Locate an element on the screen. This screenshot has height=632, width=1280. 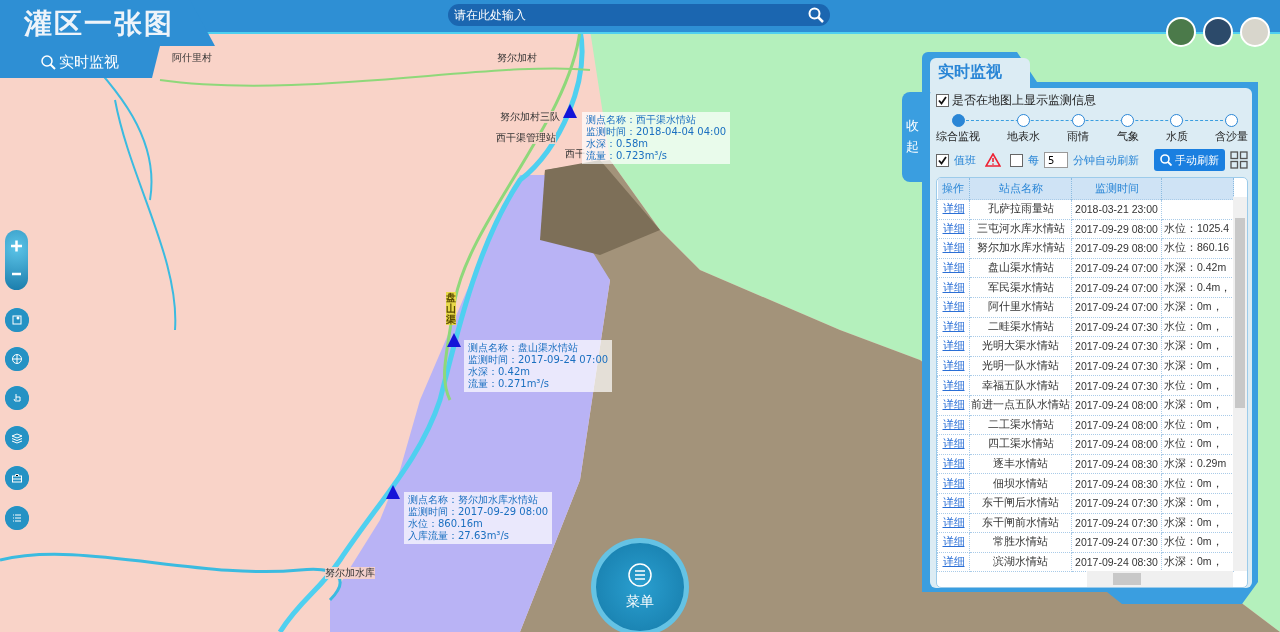
station-name-cell: 二工渠水情站 is located at coordinates (1020, 425).